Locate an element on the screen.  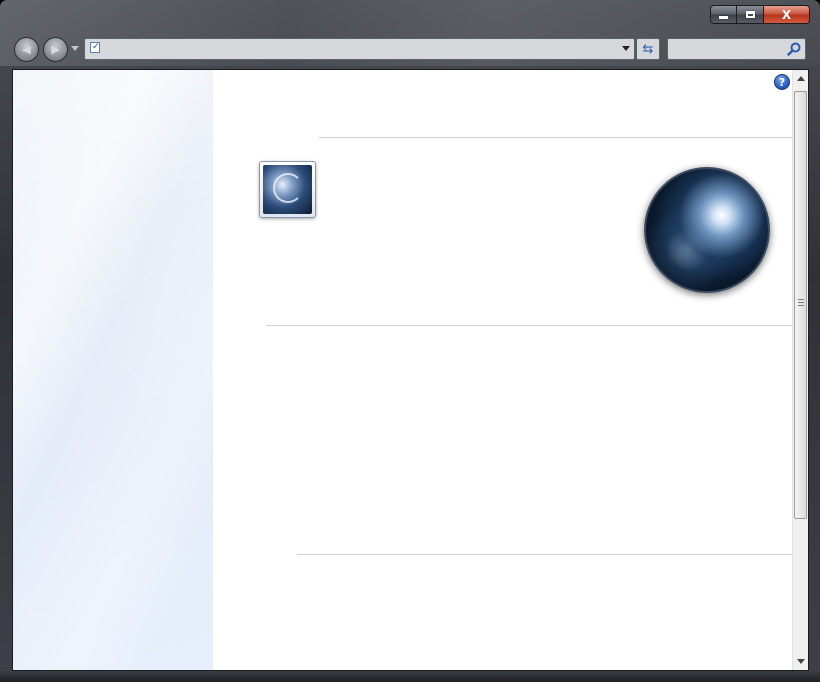
refresh-button: ⇆ is located at coordinates (648, 49).